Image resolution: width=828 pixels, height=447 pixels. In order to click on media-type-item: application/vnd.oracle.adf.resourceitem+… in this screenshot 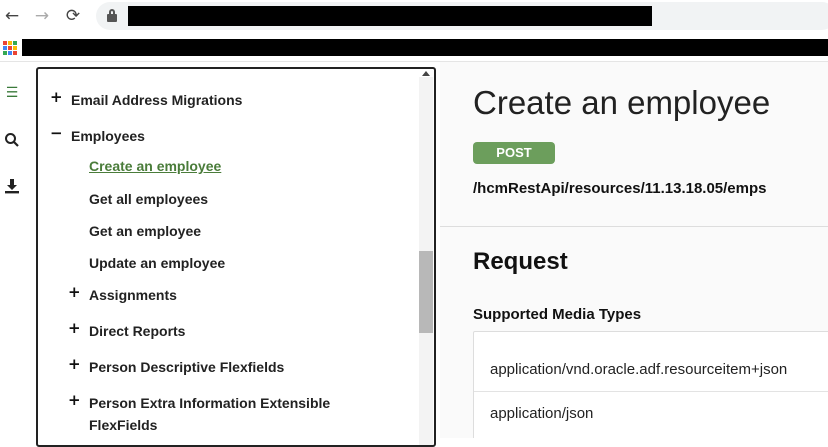, I will do `click(639, 369)`.